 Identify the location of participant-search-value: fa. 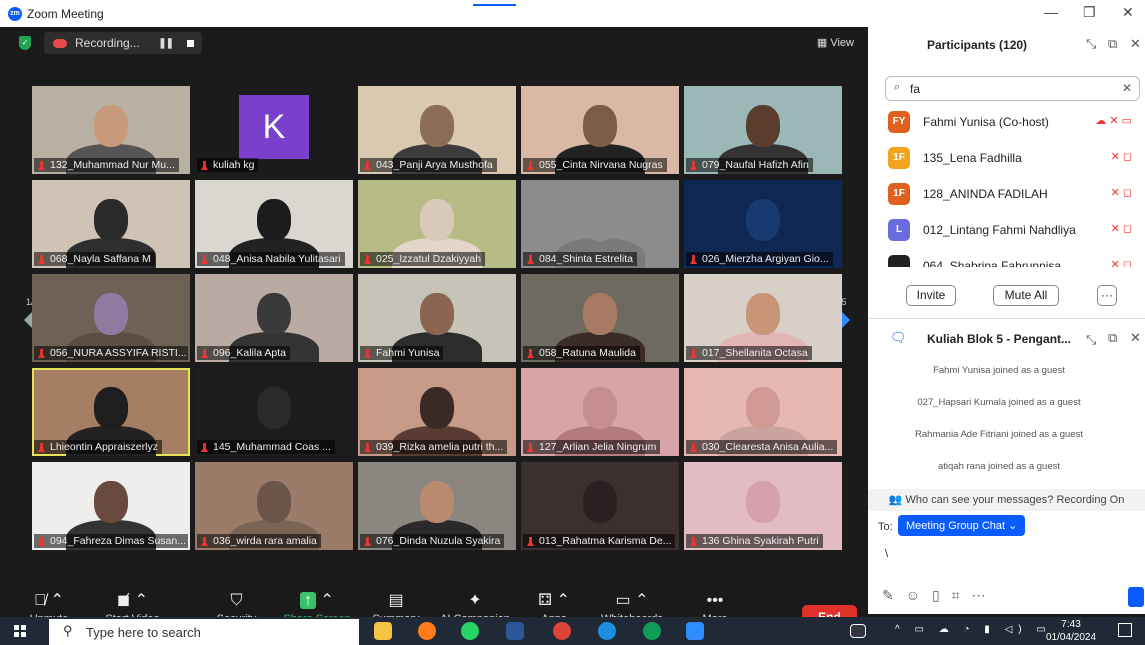
(915, 89).